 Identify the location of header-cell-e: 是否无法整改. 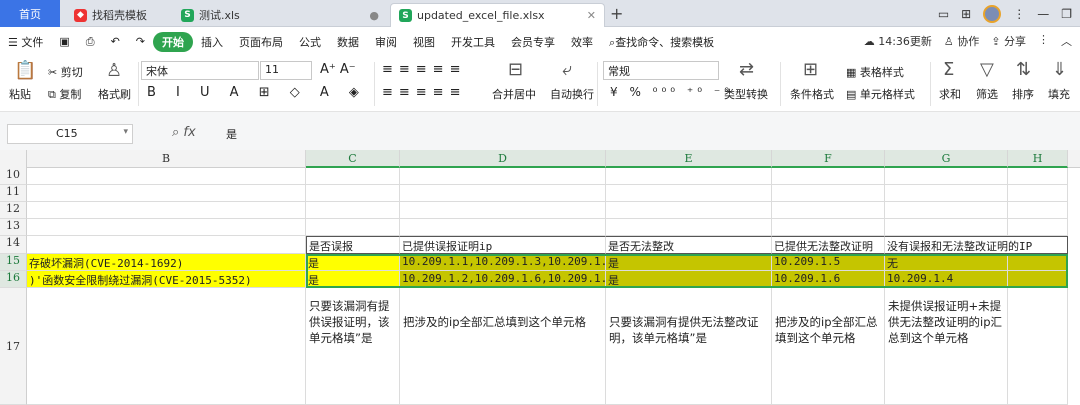
(689, 245).